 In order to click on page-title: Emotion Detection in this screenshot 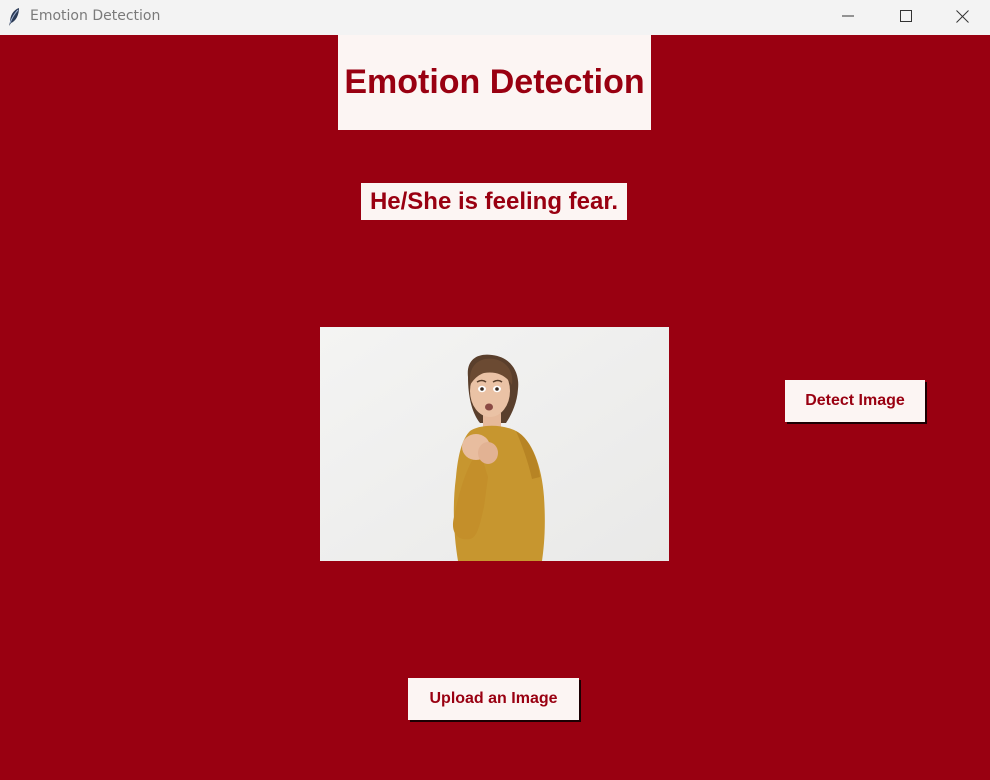, I will do `click(494, 82)`.